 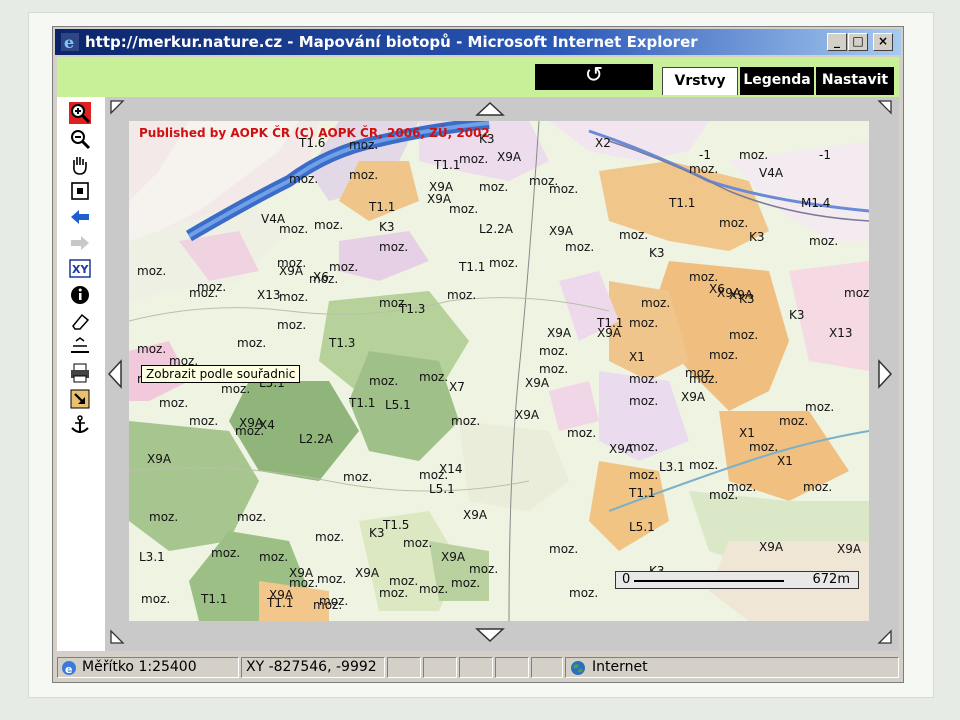 What do you see at coordinates (80, 243) in the screenshot?
I see `forward-button` at bounding box center [80, 243].